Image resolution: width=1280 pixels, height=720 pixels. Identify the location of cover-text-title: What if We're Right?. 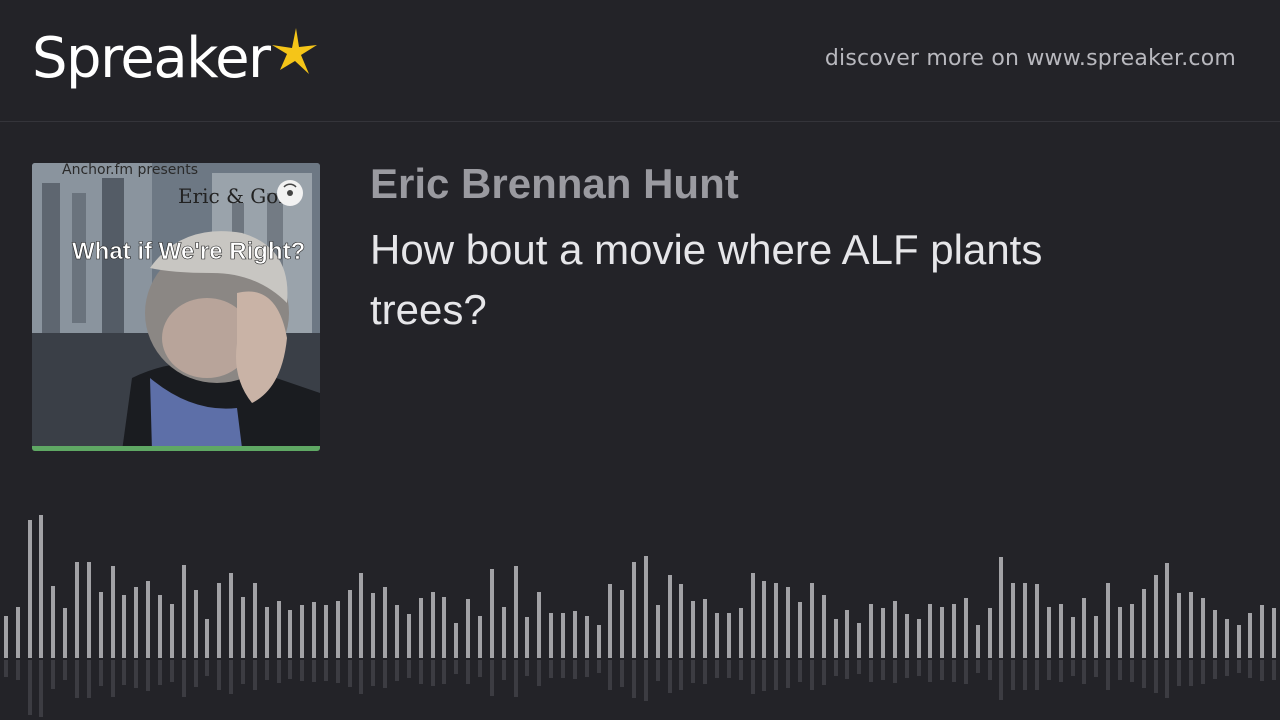
(188, 251).